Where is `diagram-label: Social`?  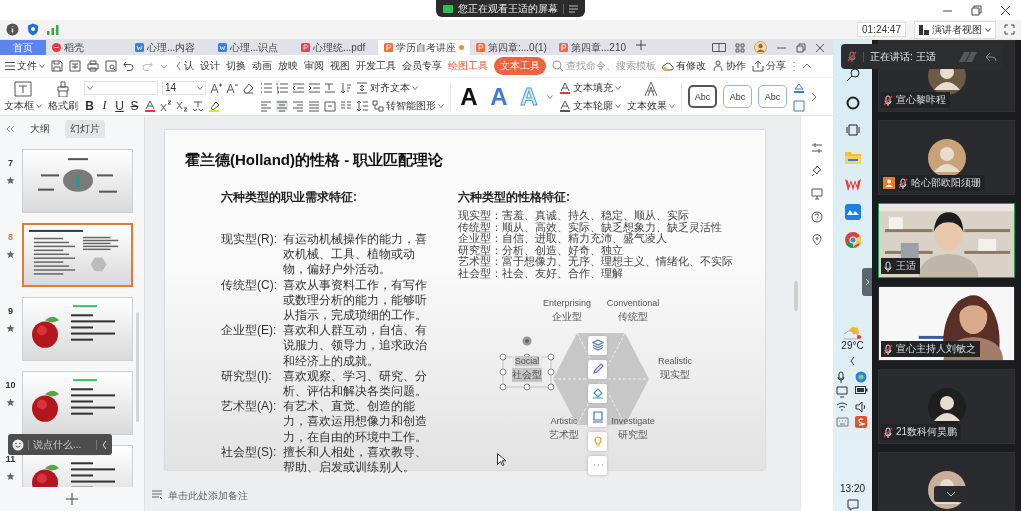
diagram-label: Social is located at coordinates (527, 360).